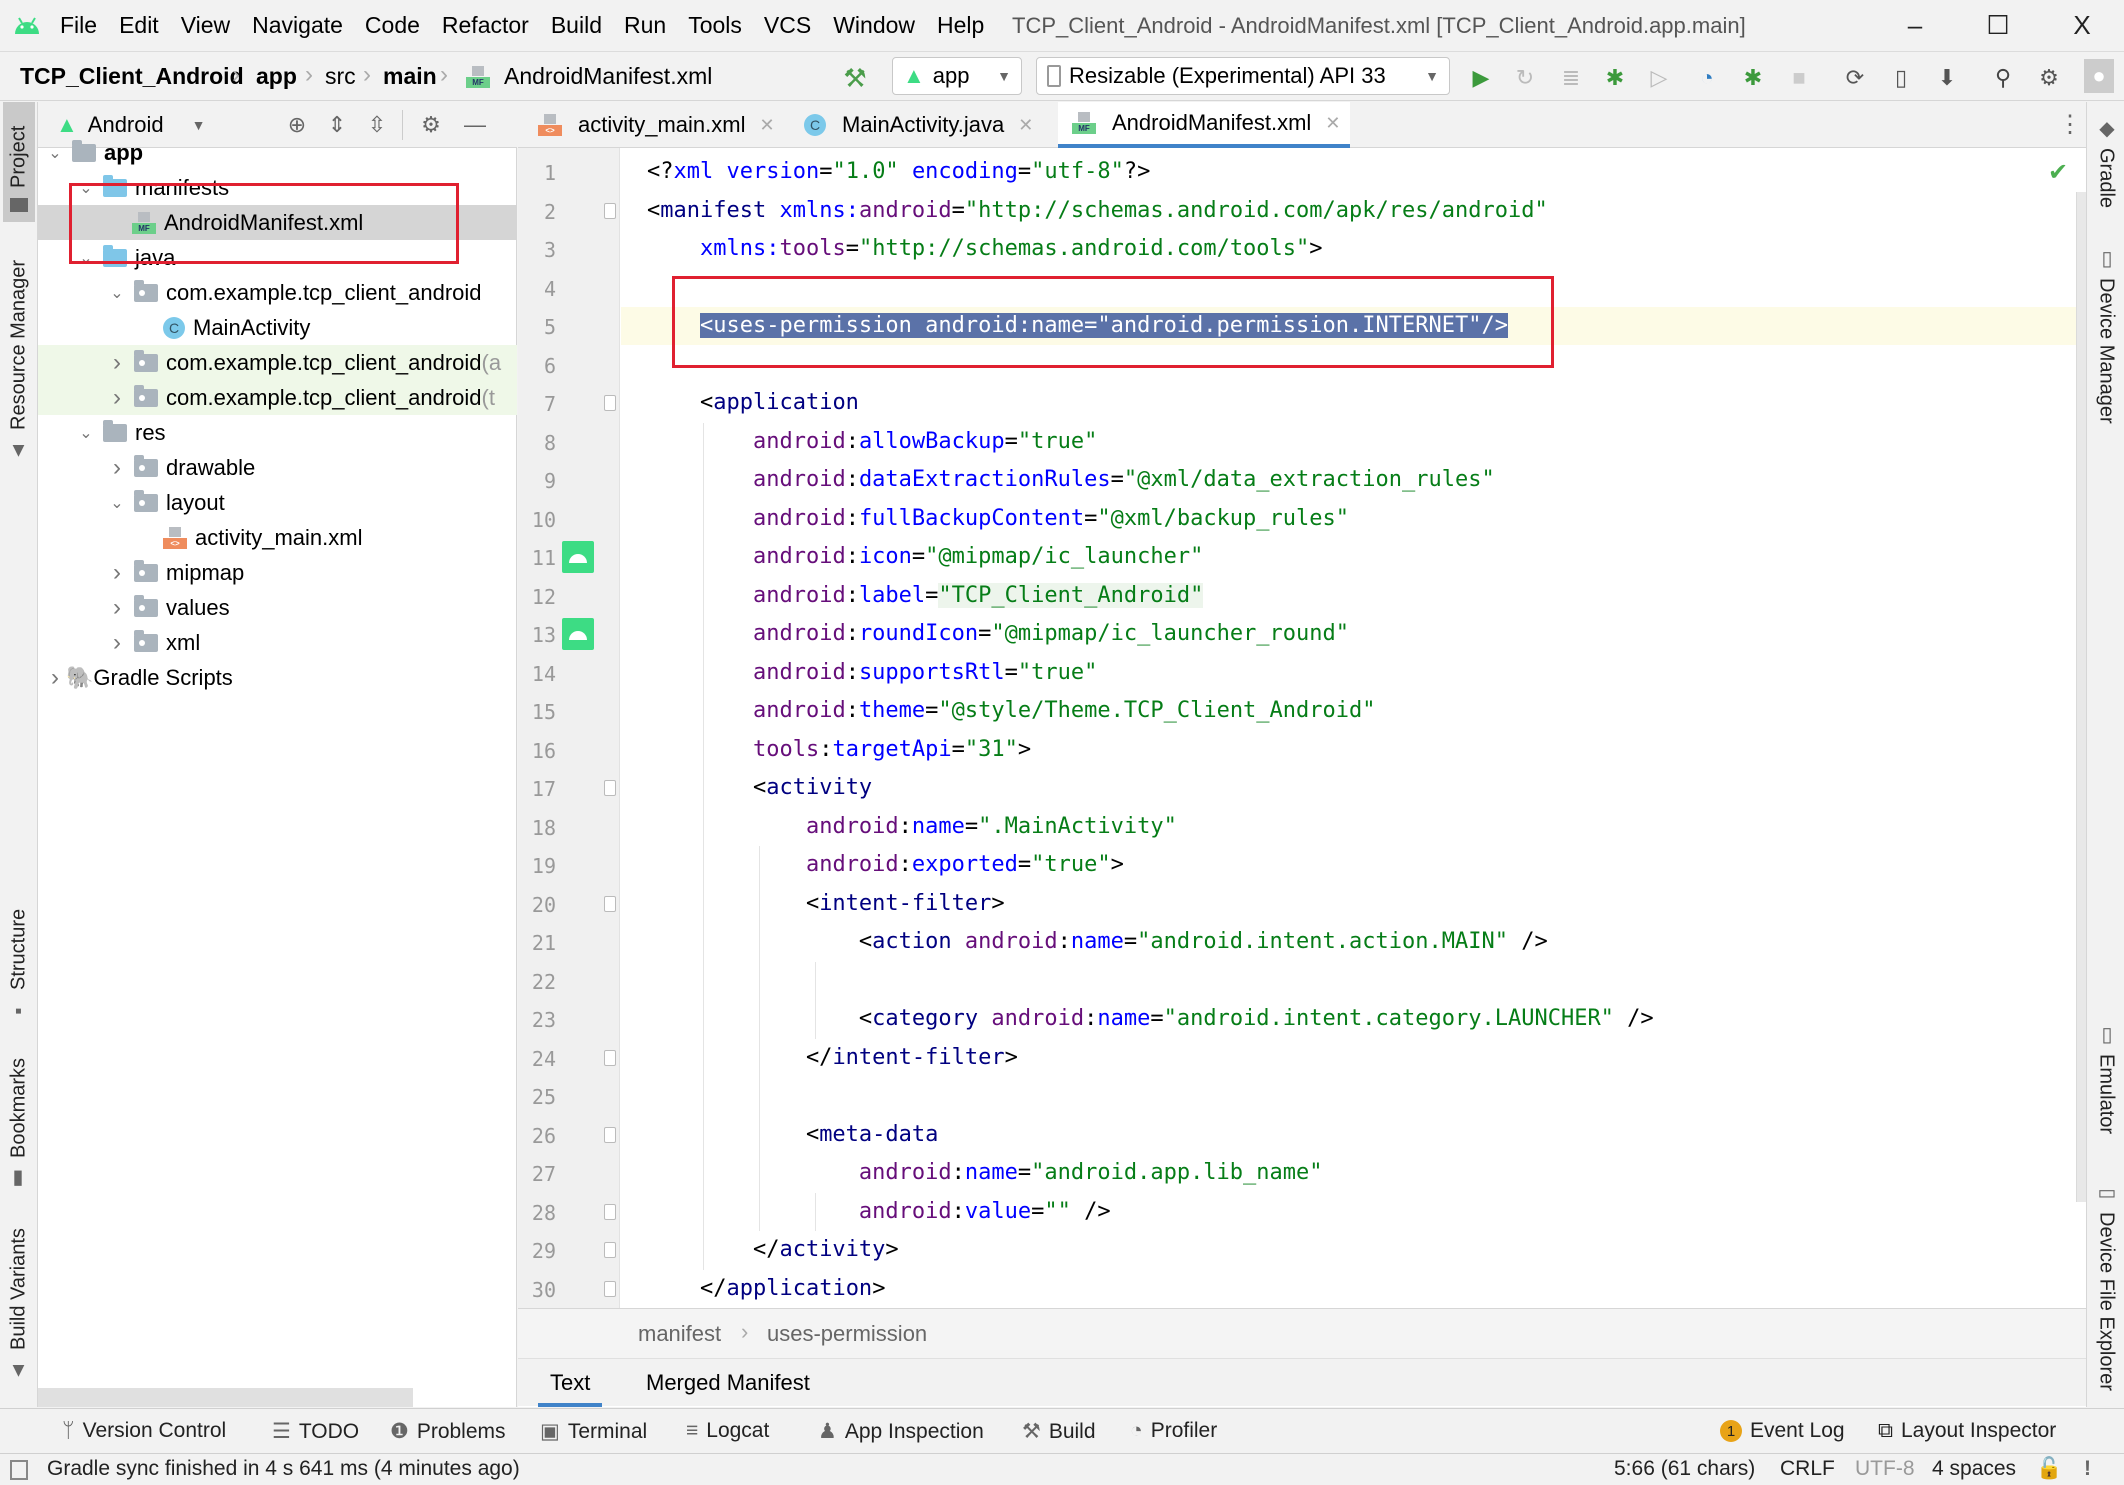  I want to click on tool-window-app-inspection: ♟ App Inspection, so click(901, 1431).